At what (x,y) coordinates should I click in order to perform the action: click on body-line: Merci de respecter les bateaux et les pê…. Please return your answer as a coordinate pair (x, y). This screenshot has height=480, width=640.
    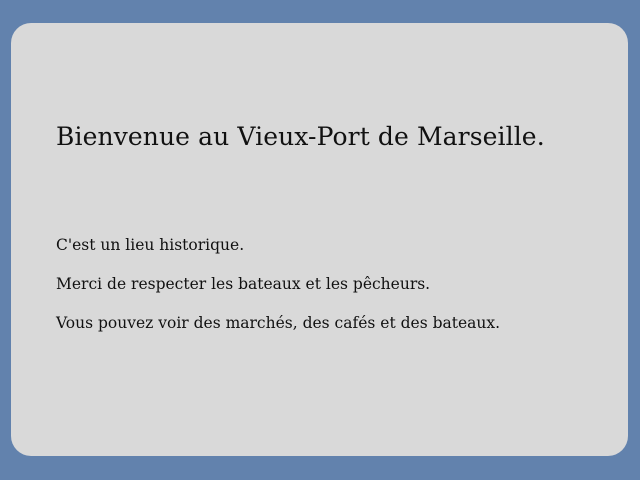
    Looking at the image, I should click on (243, 284).